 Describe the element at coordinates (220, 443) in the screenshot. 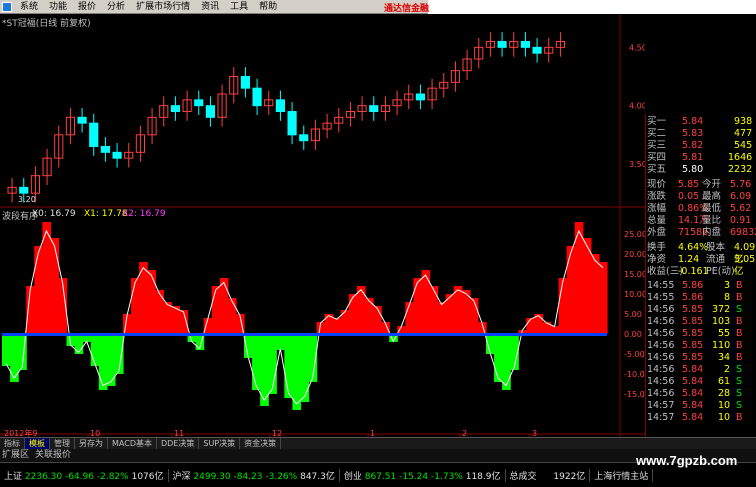

I see `indicator-tab: SUP决策` at that location.